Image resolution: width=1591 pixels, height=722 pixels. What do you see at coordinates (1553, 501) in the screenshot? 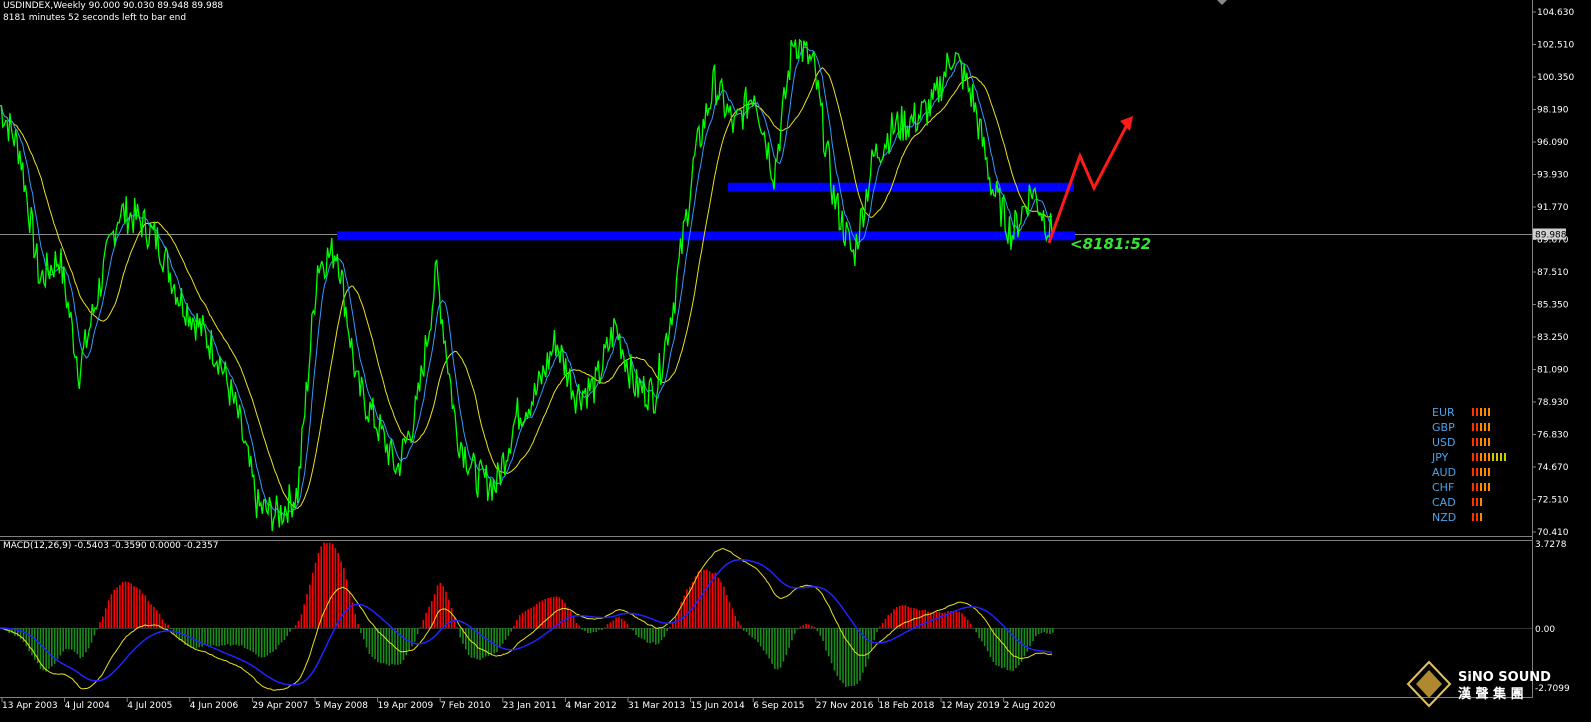
I see `price-tick-label: 72.510` at bounding box center [1553, 501].